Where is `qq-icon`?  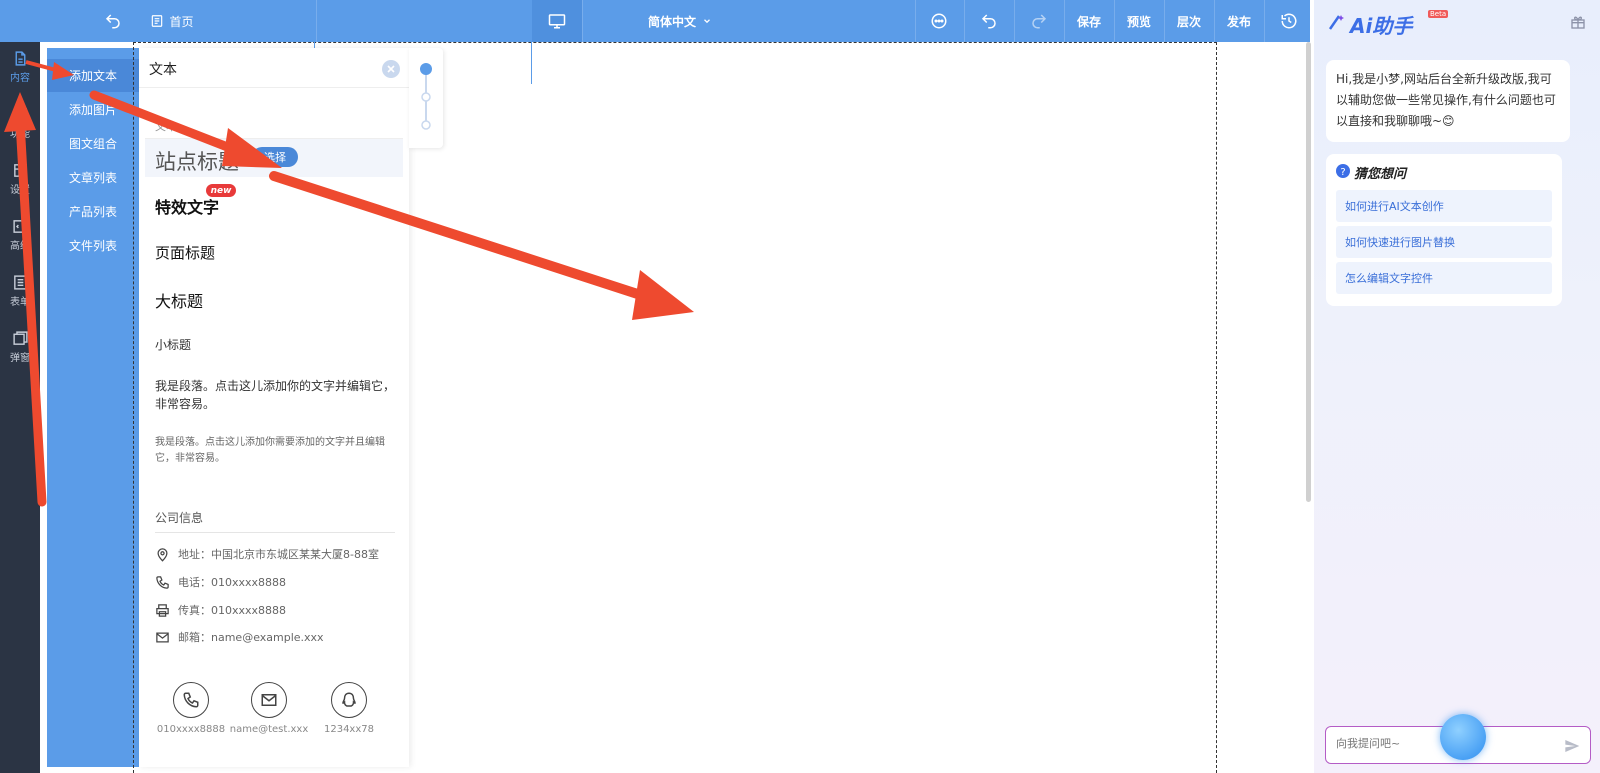 qq-icon is located at coordinates (349, 700).